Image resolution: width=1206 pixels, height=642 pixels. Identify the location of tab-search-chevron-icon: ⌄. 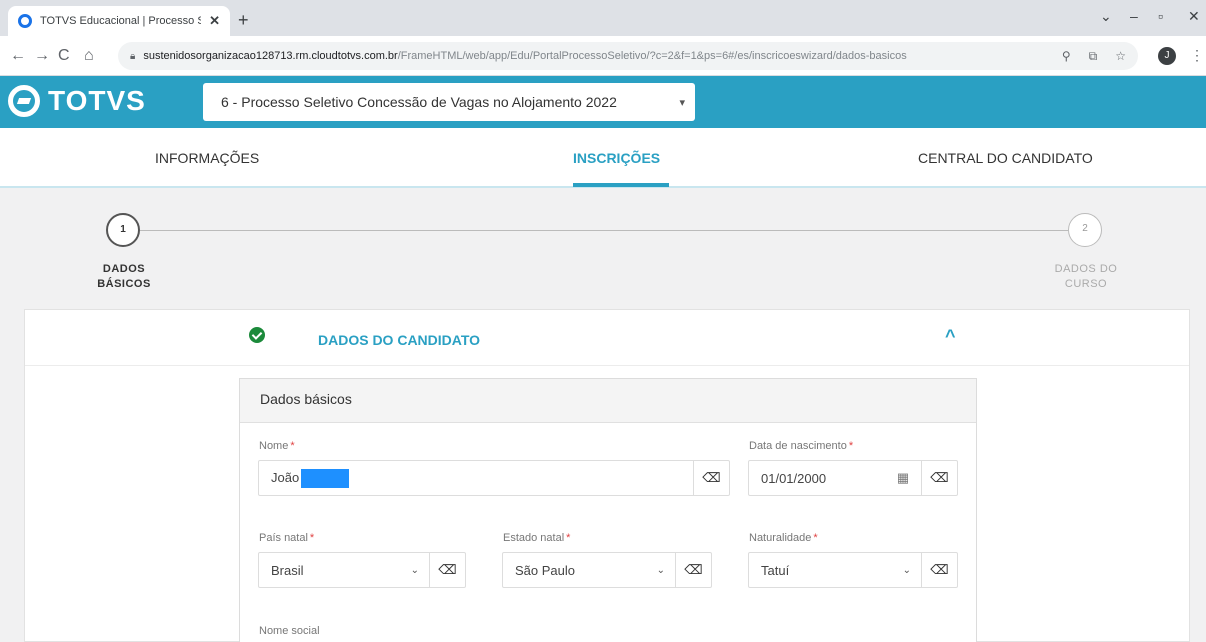
(1106, 16).